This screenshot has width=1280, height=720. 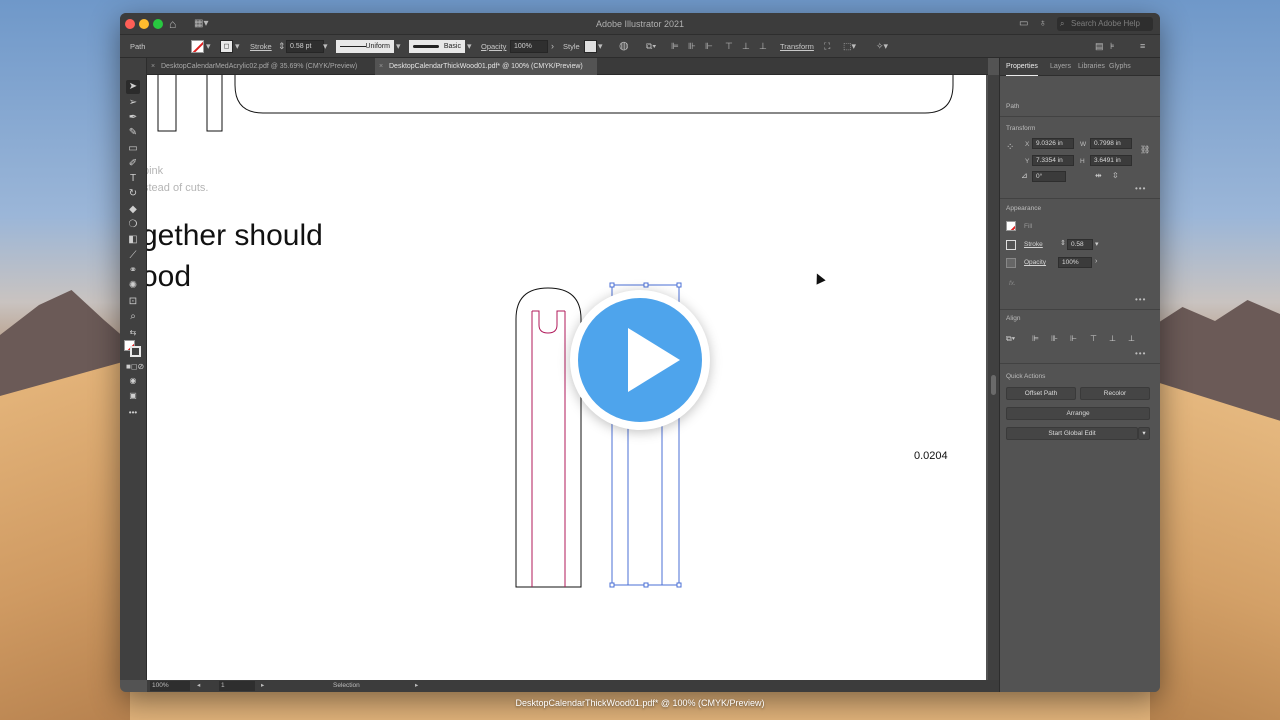 What do you see at coordinates (1011, 226) in the screenshot?
I see `appearance-fill-swatch` at bounding box center [1011, 226].